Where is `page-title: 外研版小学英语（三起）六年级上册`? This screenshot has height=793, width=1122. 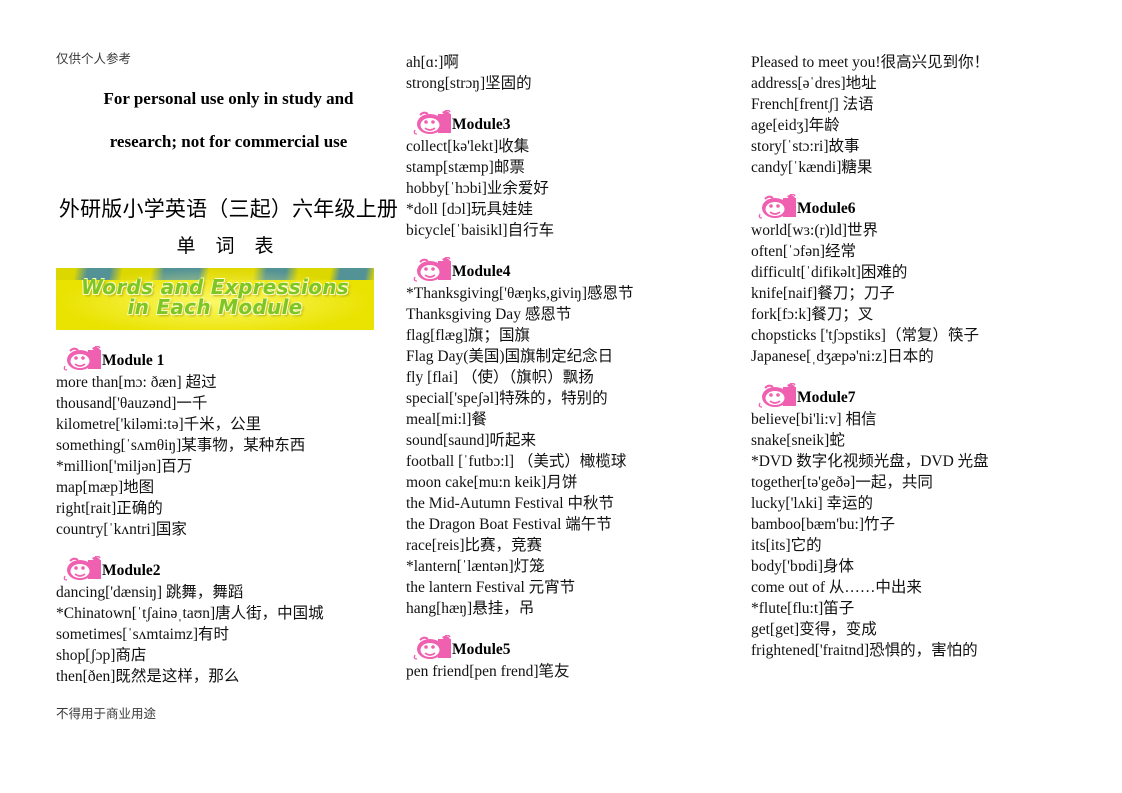 page-title: 外研版小学英语（三起）六年级上册 is located at coordinates (228, 209).